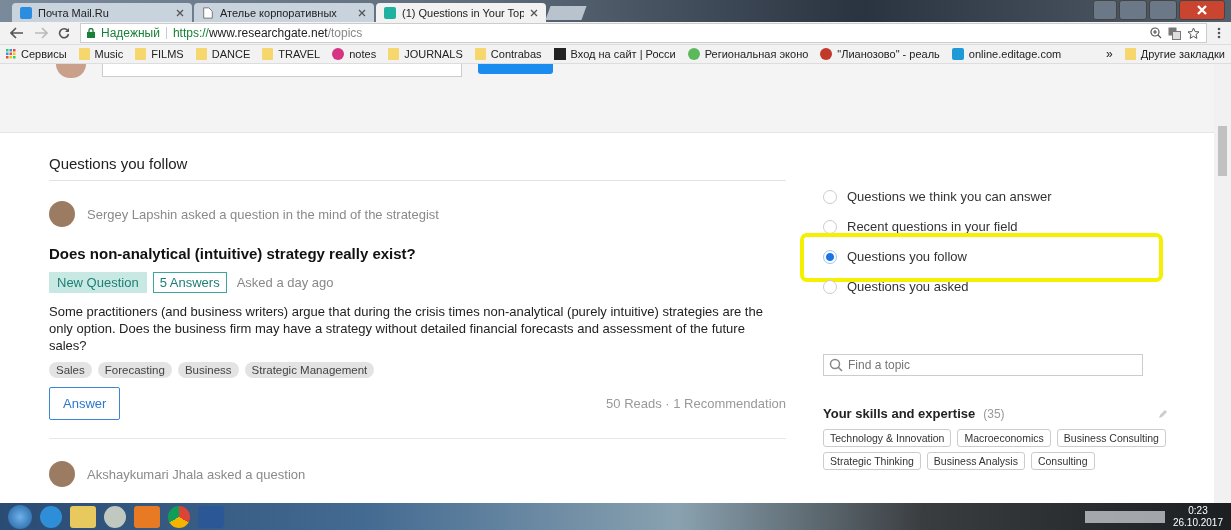 The width and height of the screenshot is (1231, 530). Describe the element at coordinates (284, 12) in the screenshot. I see `browser-tab: Ателье корпоративных` at that location.